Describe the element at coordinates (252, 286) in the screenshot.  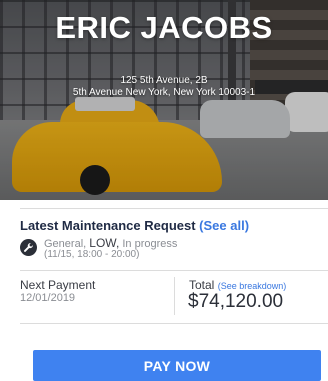
I see `see-breakdown-link: (See breakdown)` at that location.